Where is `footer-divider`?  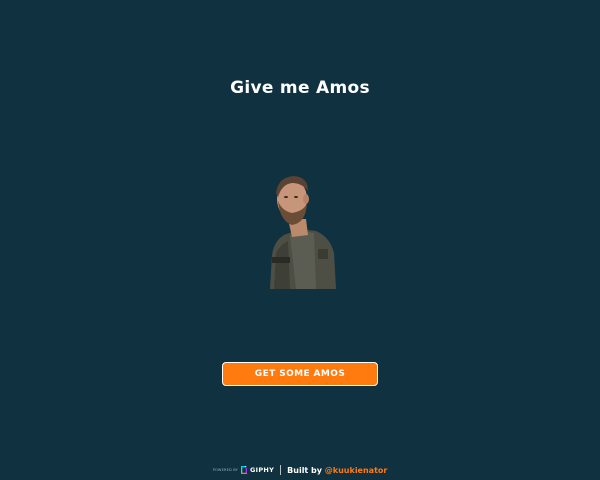 footer-divider is located at coordinates (281, 470).